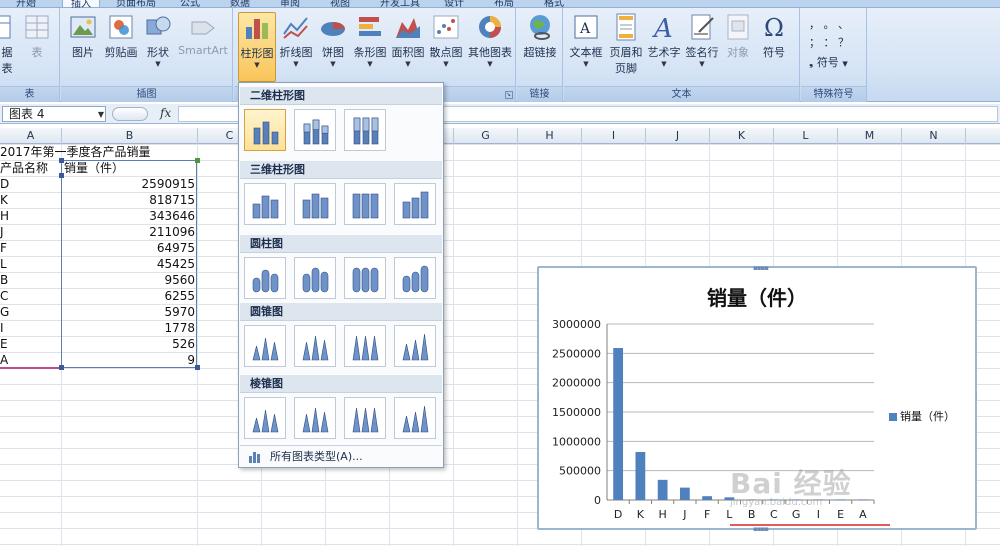 This screenshot has height=546, width=1000. Describe the element at coordinates (3, 264) in the screenshot. I see `cell-product-name: L` at that location.